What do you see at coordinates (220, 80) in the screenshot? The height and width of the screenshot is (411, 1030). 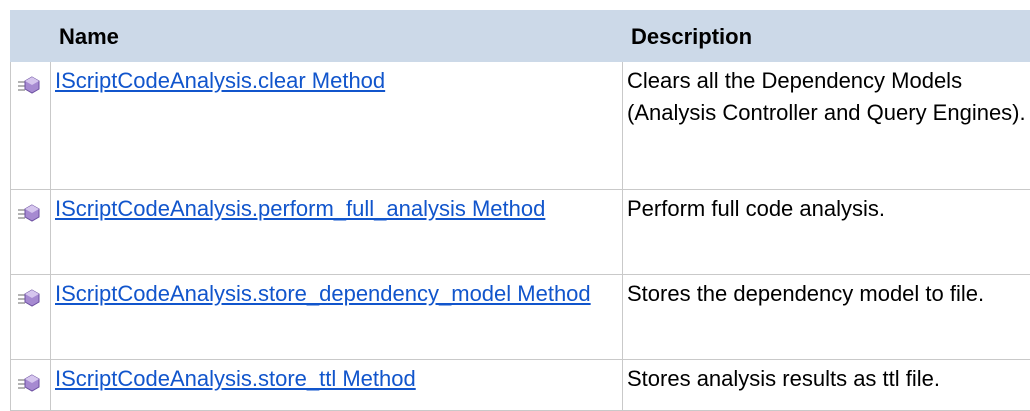 I see `member-link: IScriptCodeAnalysis.clear Method` at bounding box center [220, 80].